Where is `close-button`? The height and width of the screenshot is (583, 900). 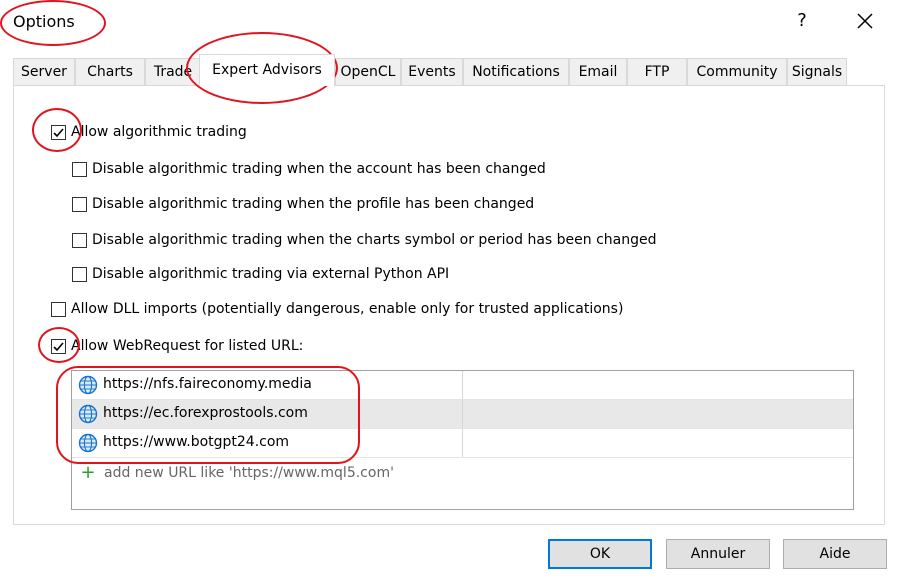
close-button is located at coordinates (865, 21).